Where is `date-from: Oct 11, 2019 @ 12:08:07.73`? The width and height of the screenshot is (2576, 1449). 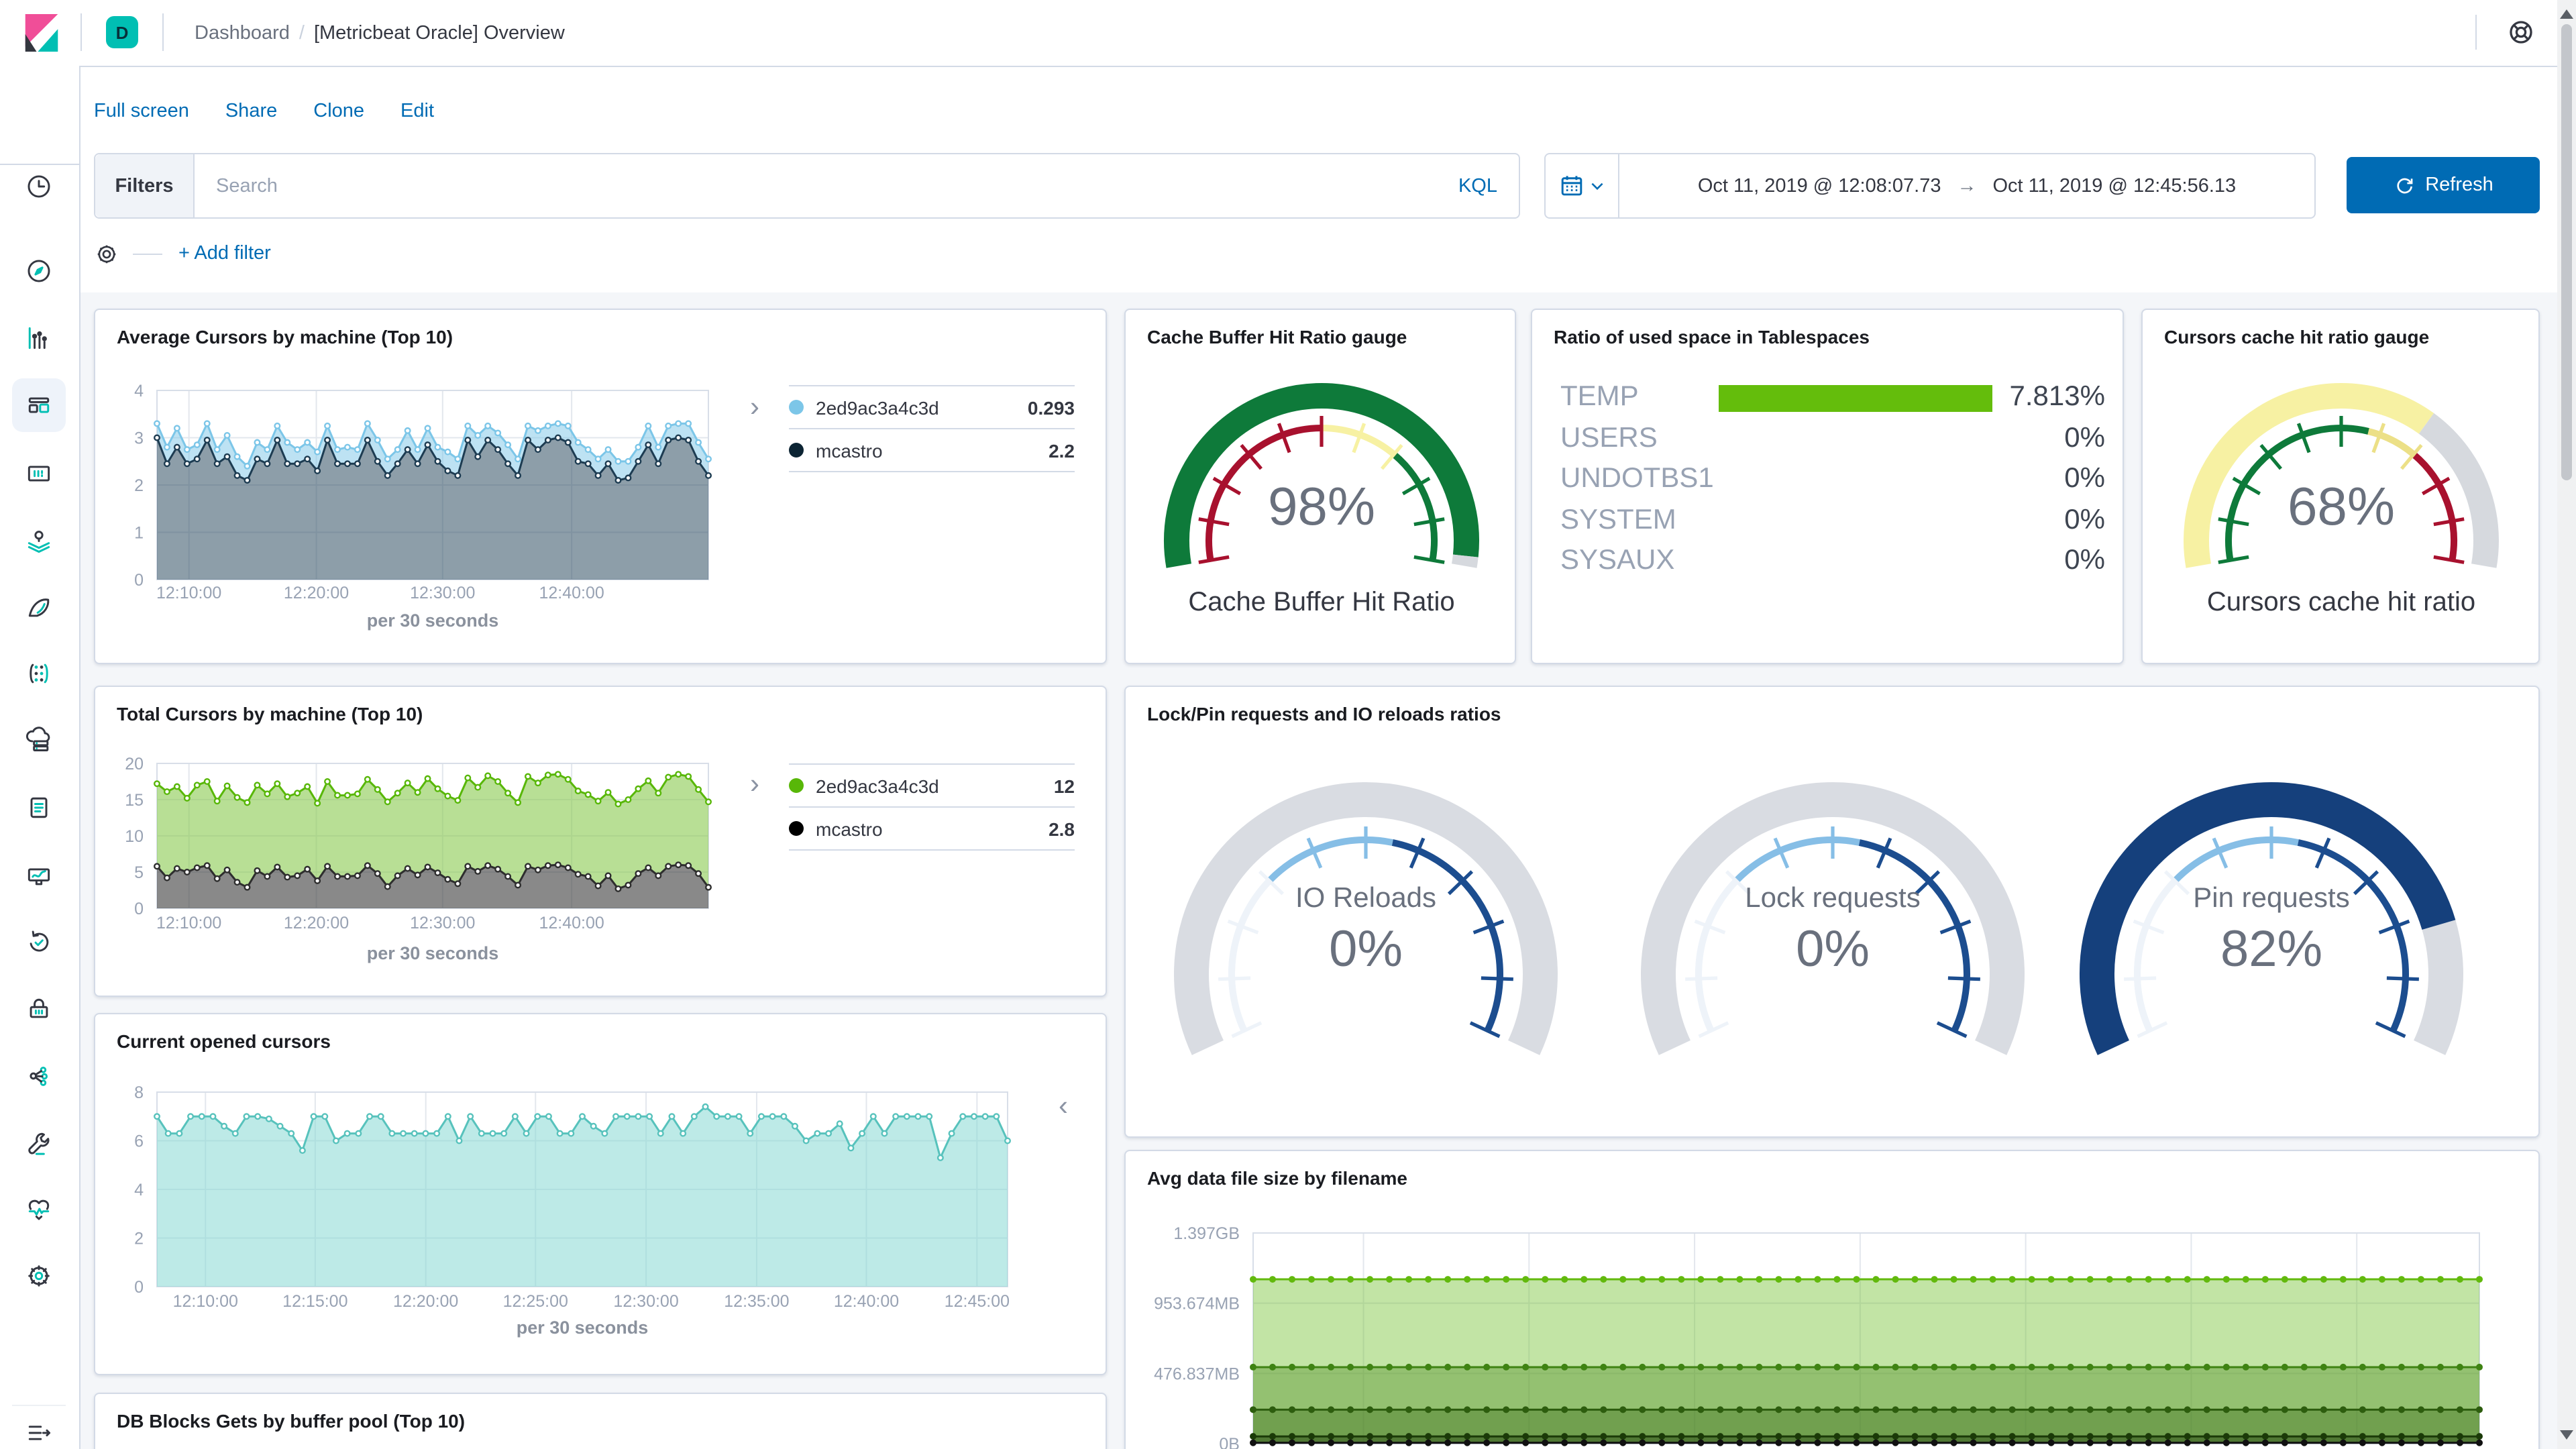 date-from: Oct 11, 2019 @ 12:08:07.73 is located at coordinates (1819, 186).